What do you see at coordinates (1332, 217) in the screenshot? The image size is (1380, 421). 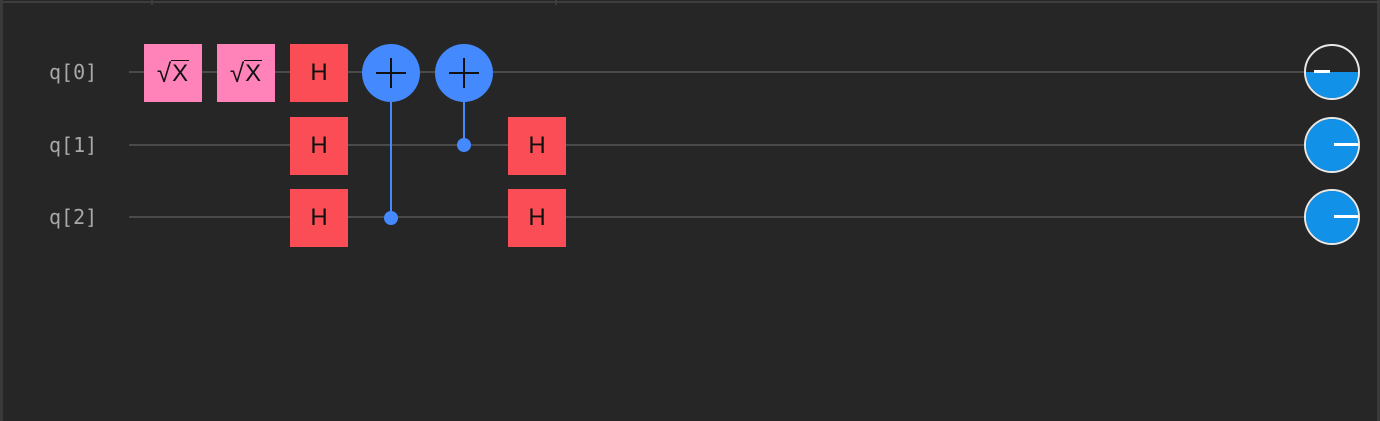 I see `probability-meter-q2` at bounding box center [1332, 217].